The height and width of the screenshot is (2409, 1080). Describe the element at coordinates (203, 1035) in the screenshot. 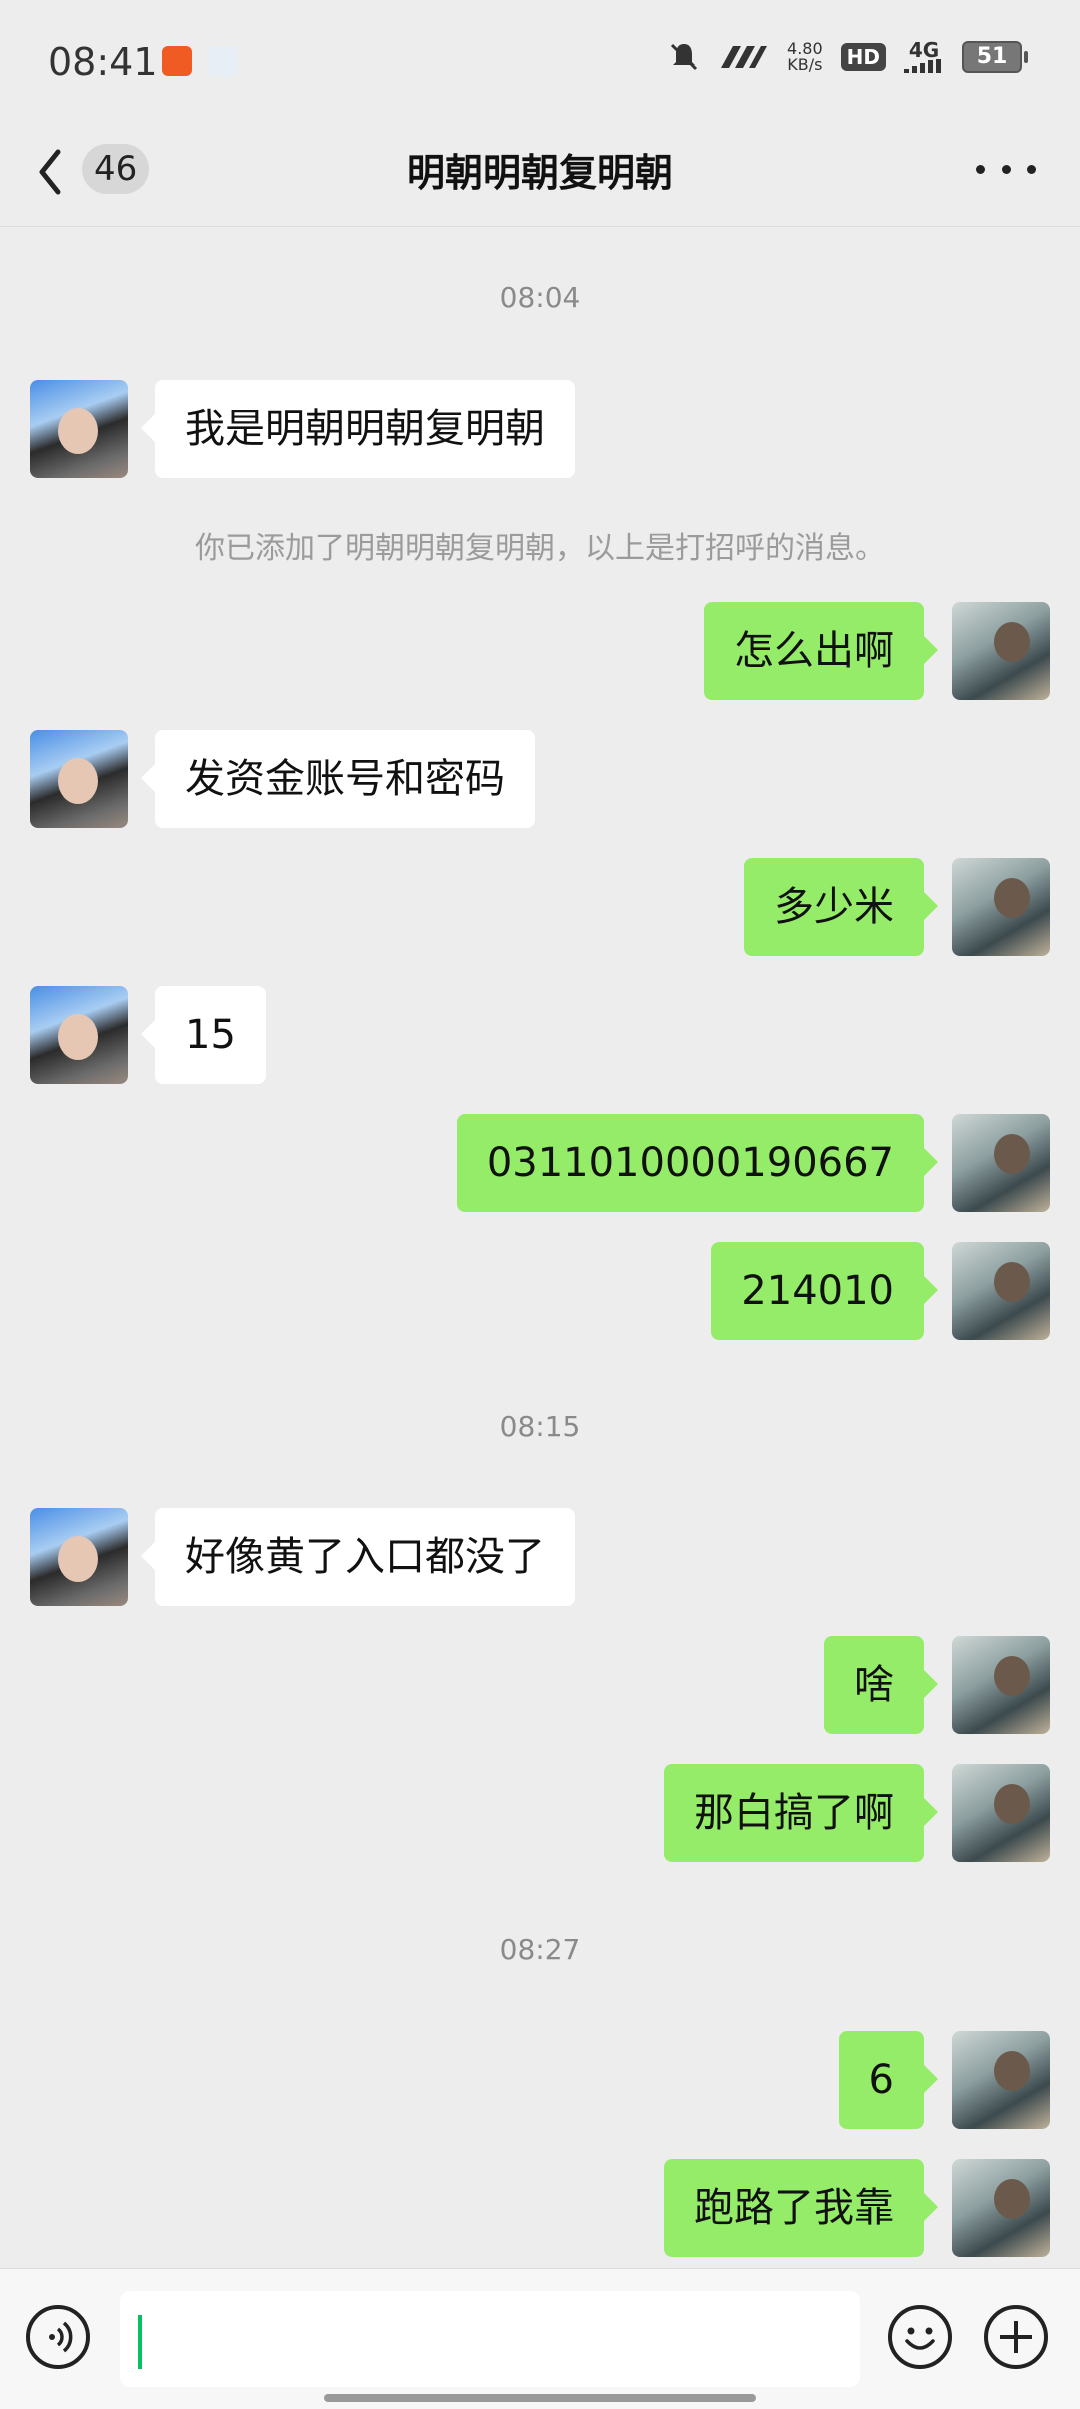

I see `message-bubble-received: 15` at that location.